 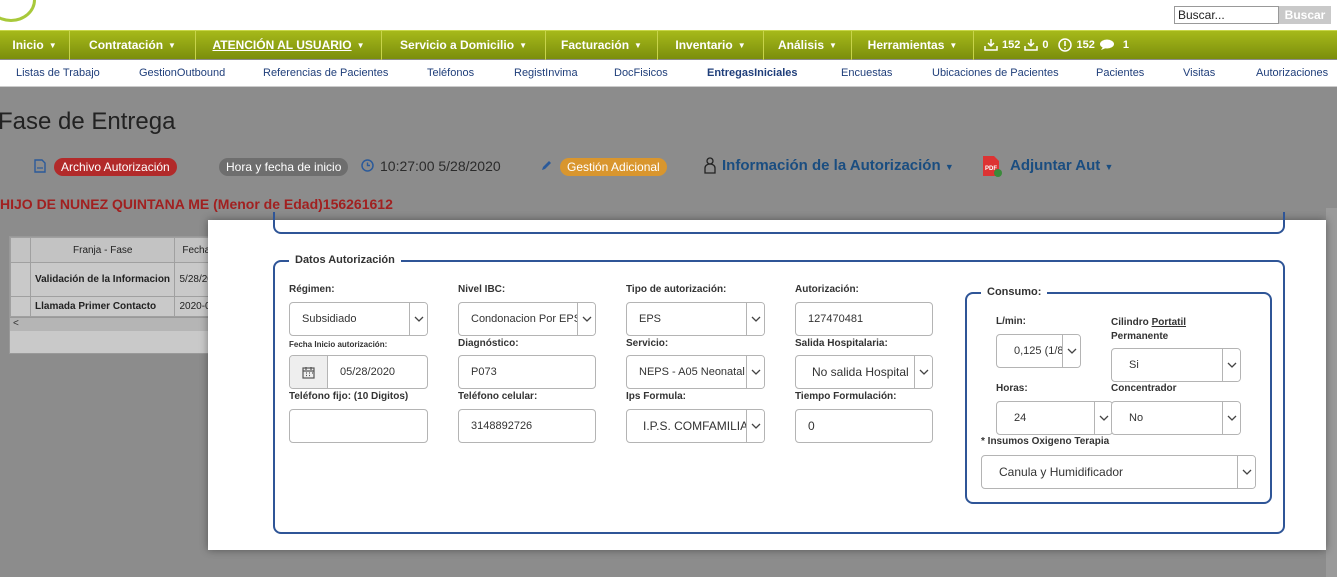 I want to click on alerts-count: 152, so click(x=1085, y=45).